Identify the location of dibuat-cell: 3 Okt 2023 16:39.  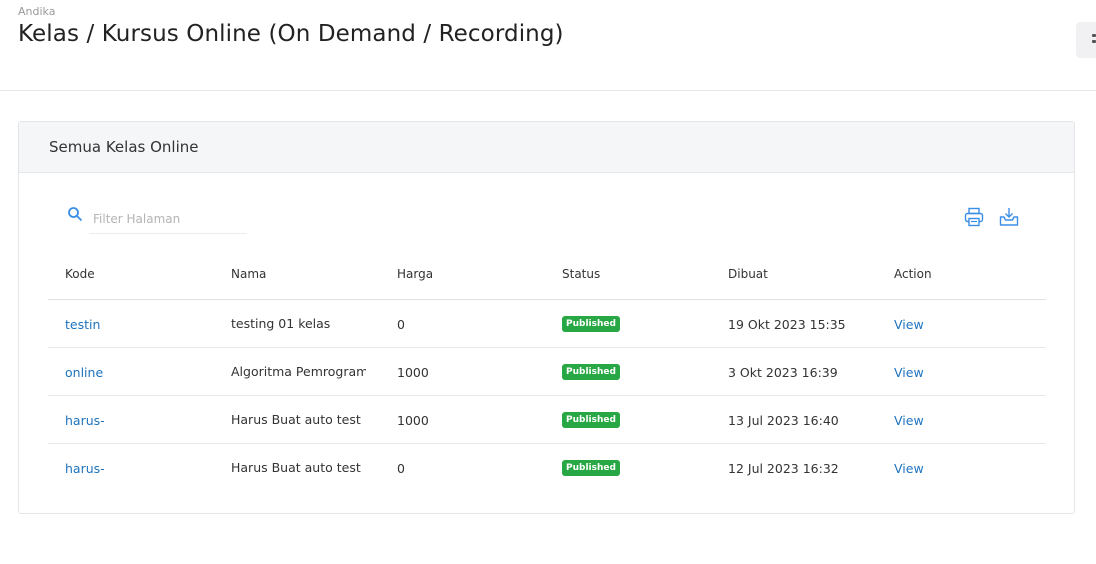
(783, 372).